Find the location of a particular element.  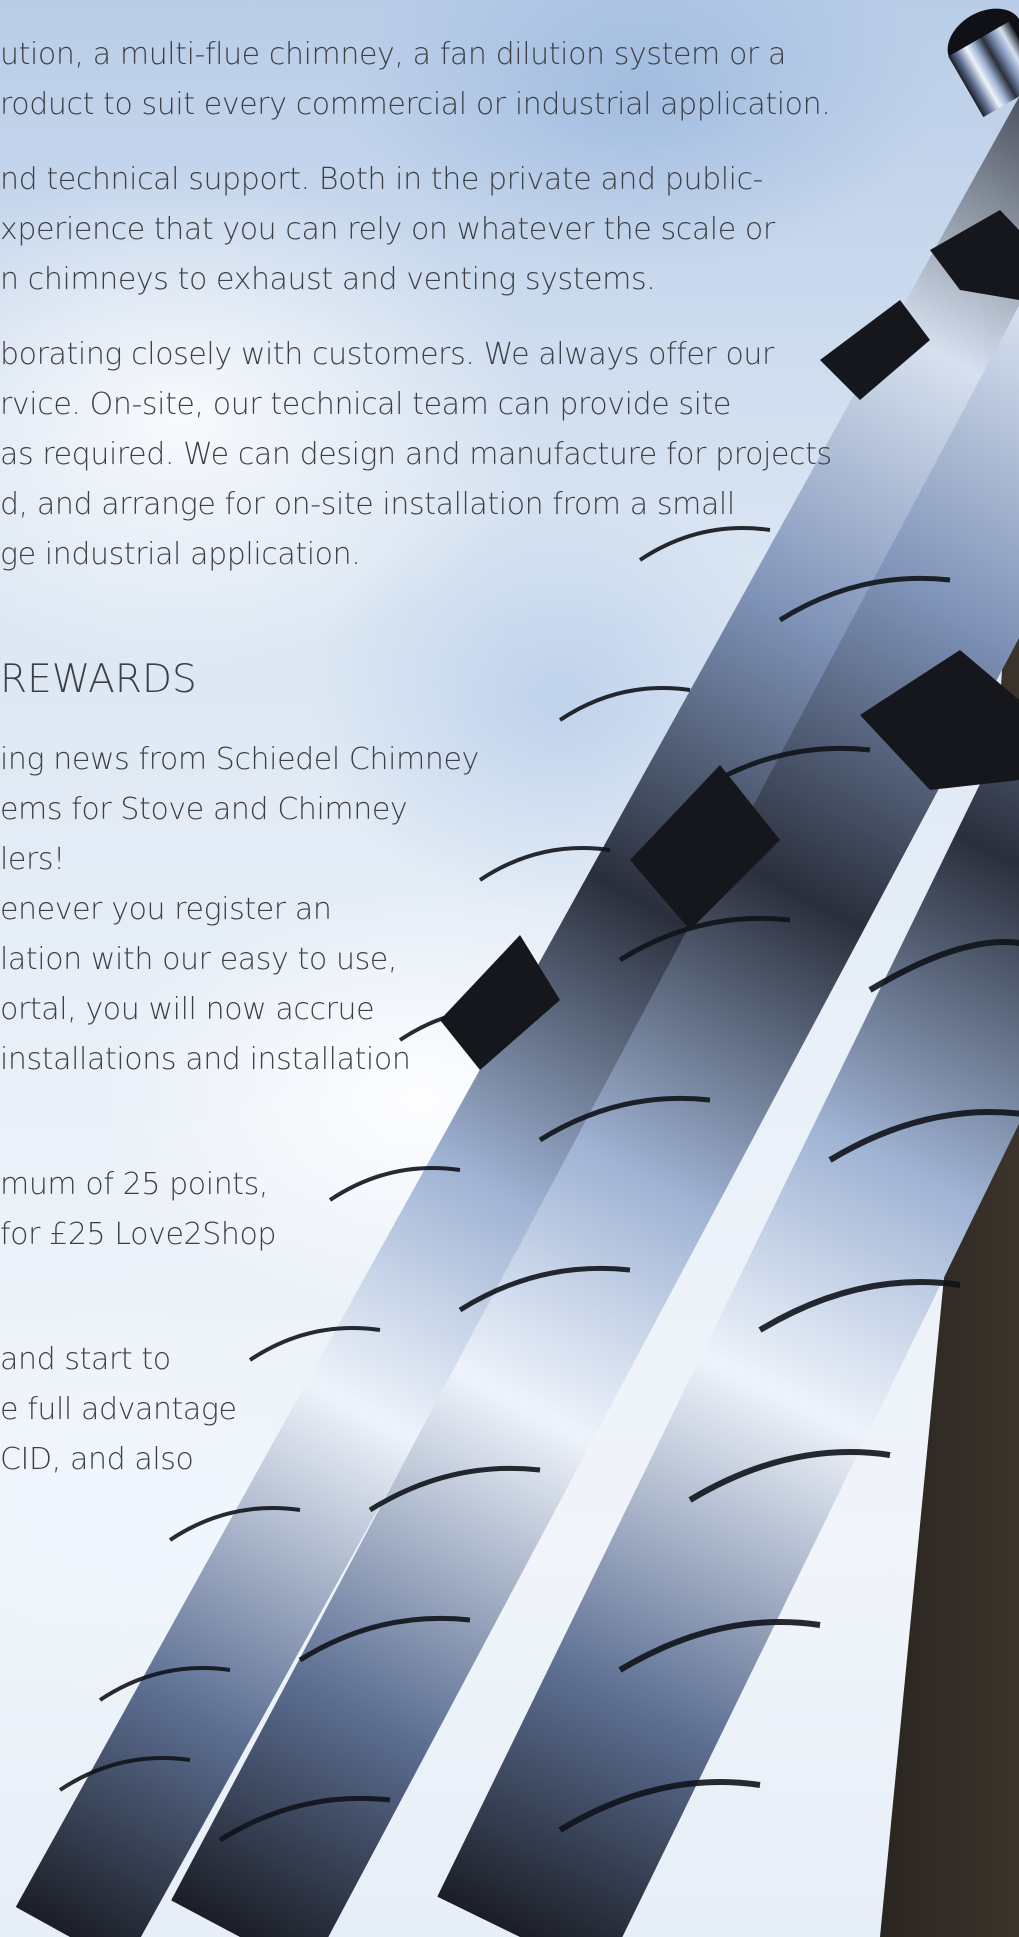

rewards-line: installations and installation is located at coordinates (205, 1059).